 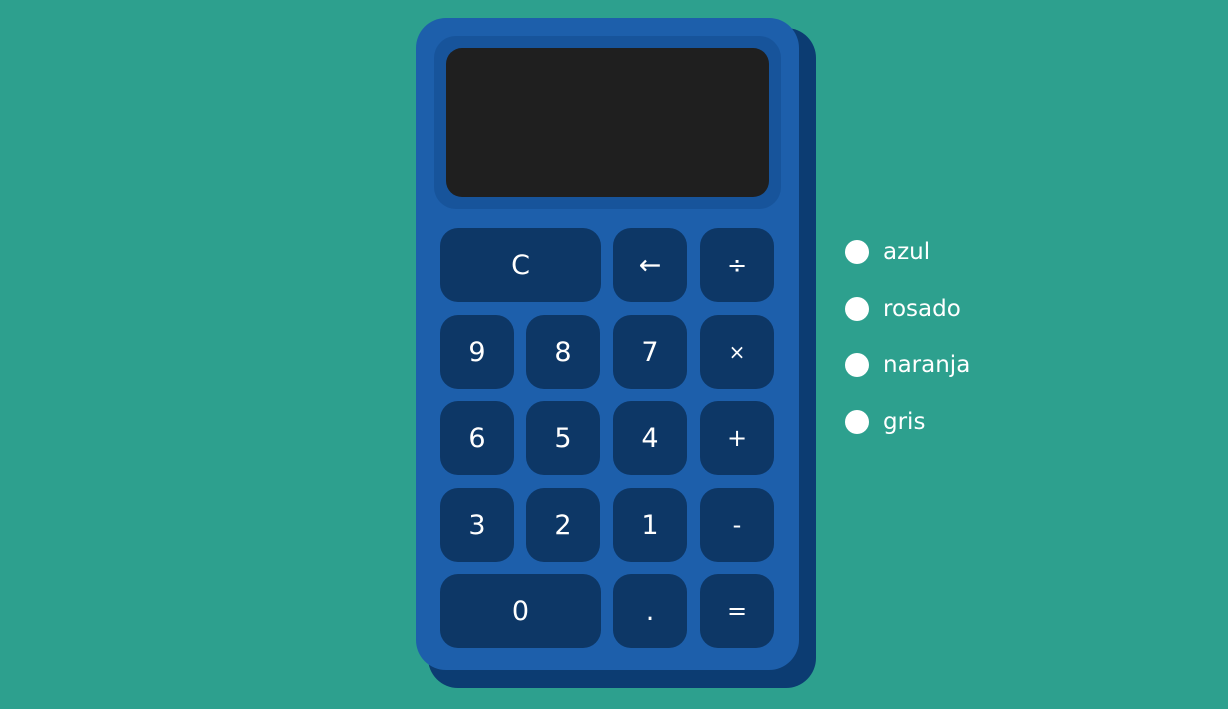 What do you see at coordinates (927, 365) in the screenshot?
I see `theme-label-naranja: naranja` at bounding box center [927, 365].